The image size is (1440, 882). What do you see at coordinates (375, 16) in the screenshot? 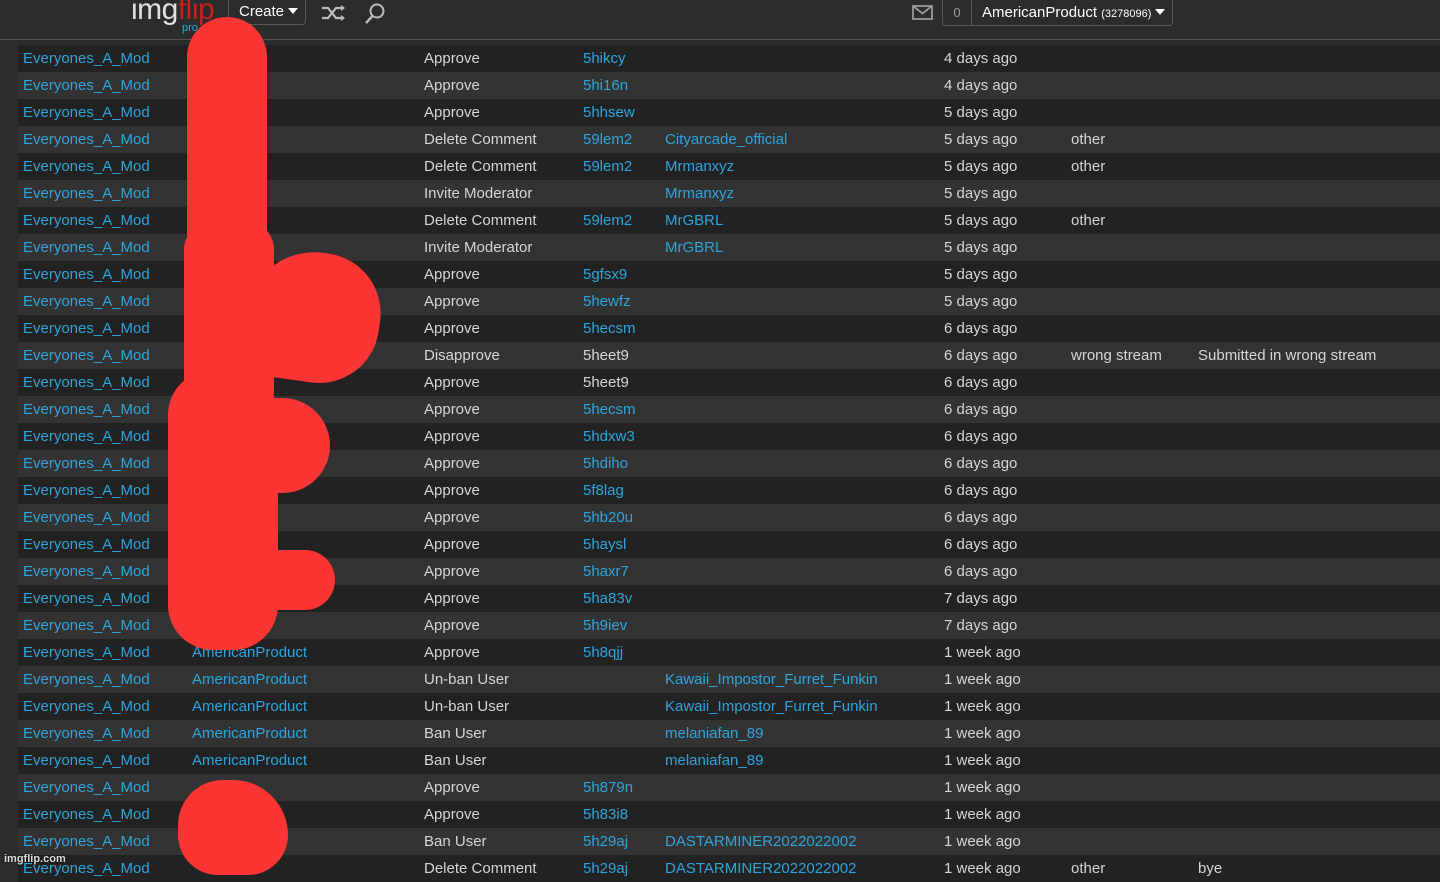
I see `search-icon` at bounding box center [375, 16].